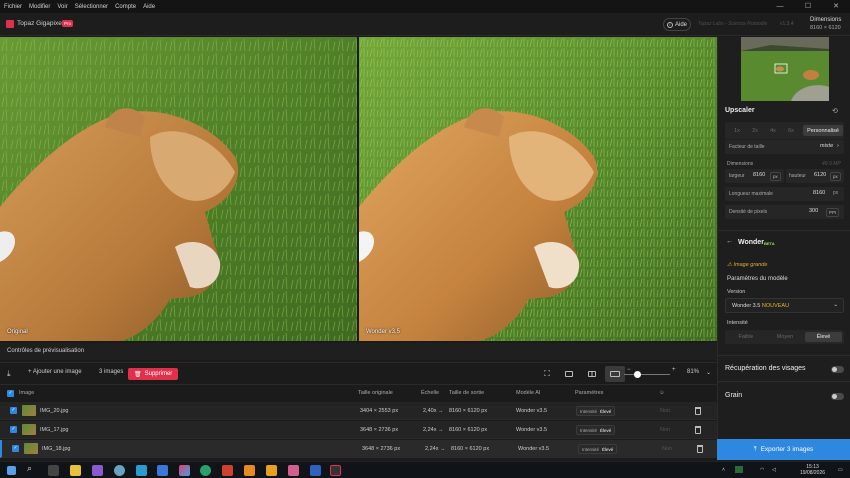  I want to click on divider, so click(784, 381).